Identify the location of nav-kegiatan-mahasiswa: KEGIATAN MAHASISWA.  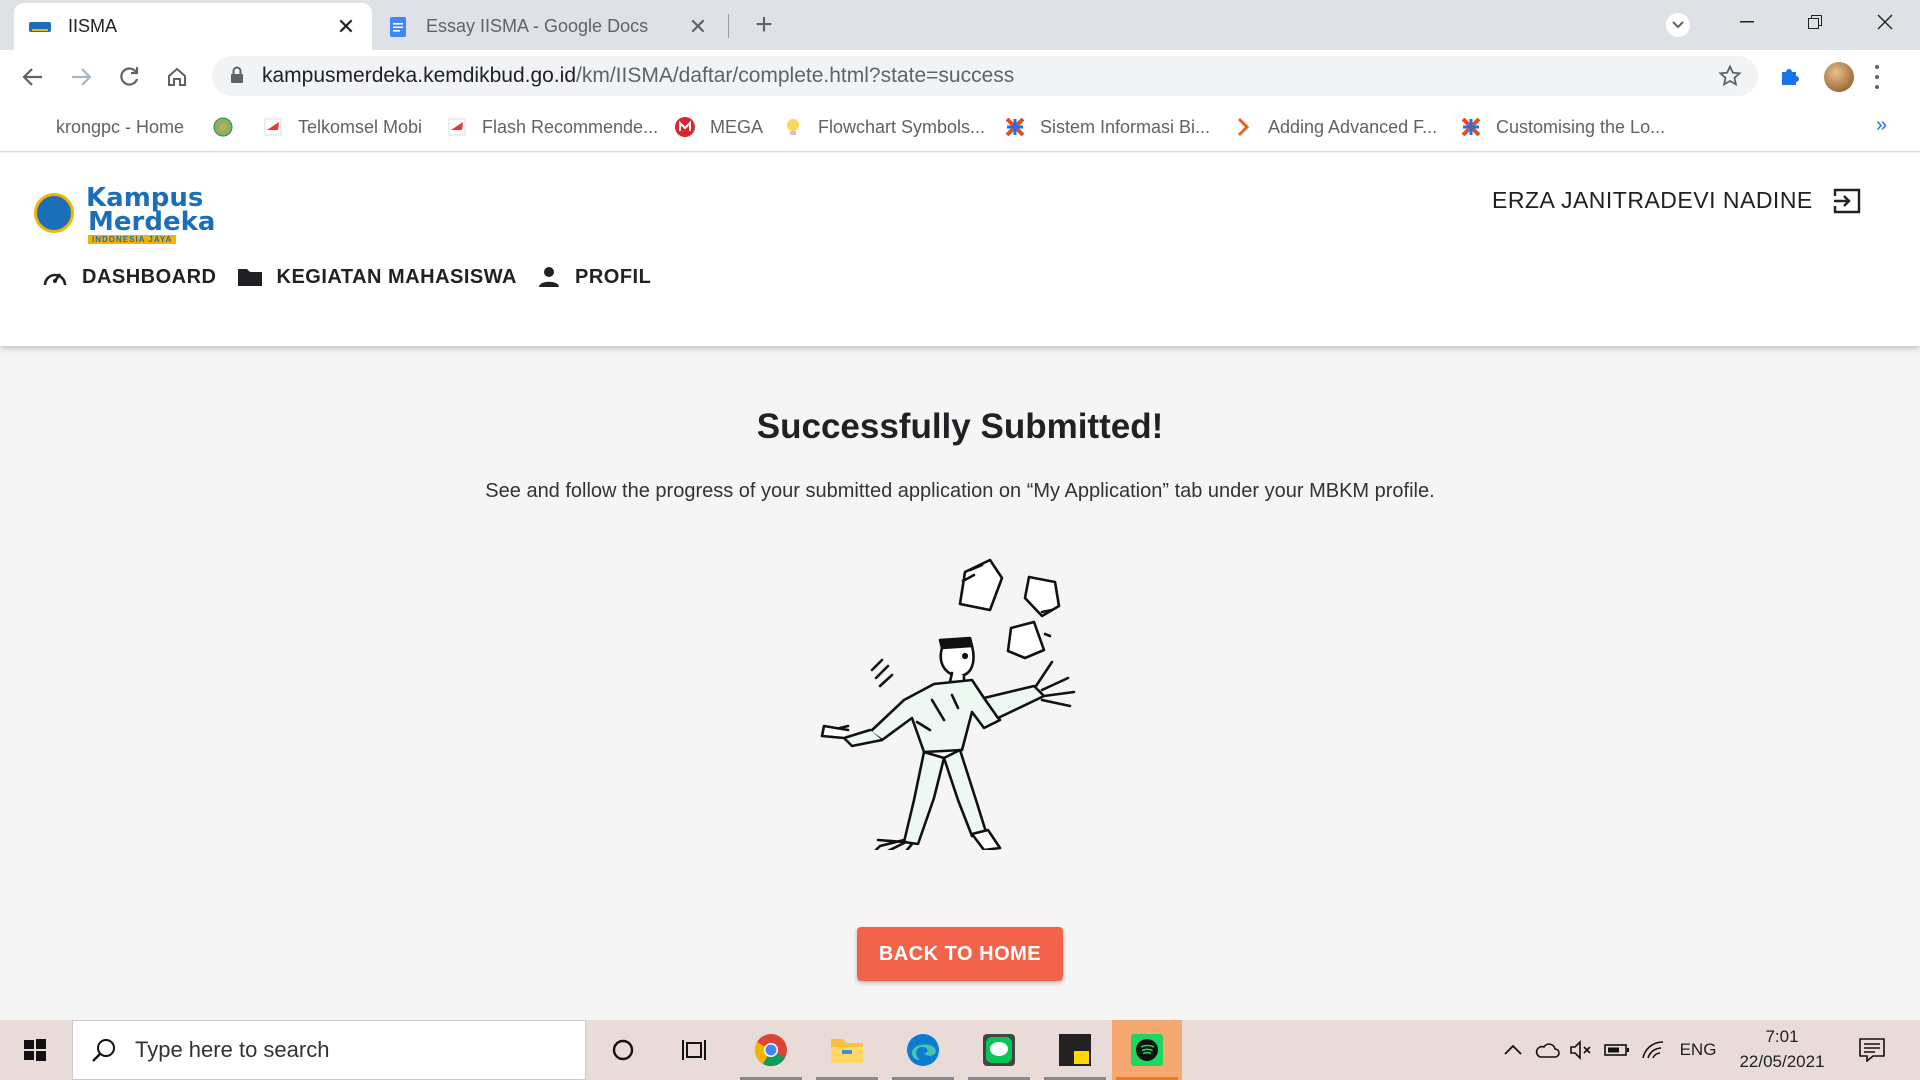
(377, 277).